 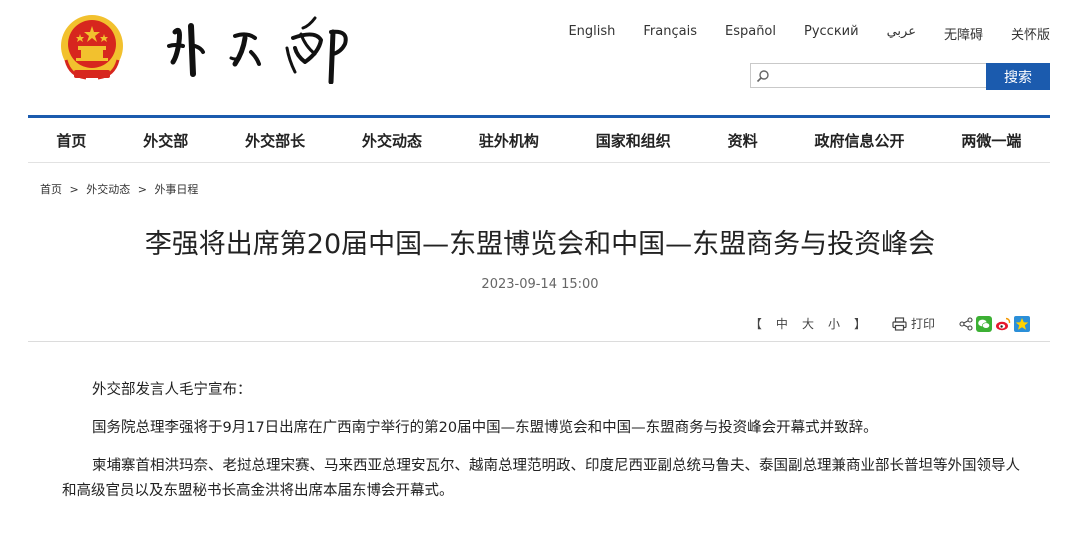 I want to click on search-input, so click(x=868, y=75).